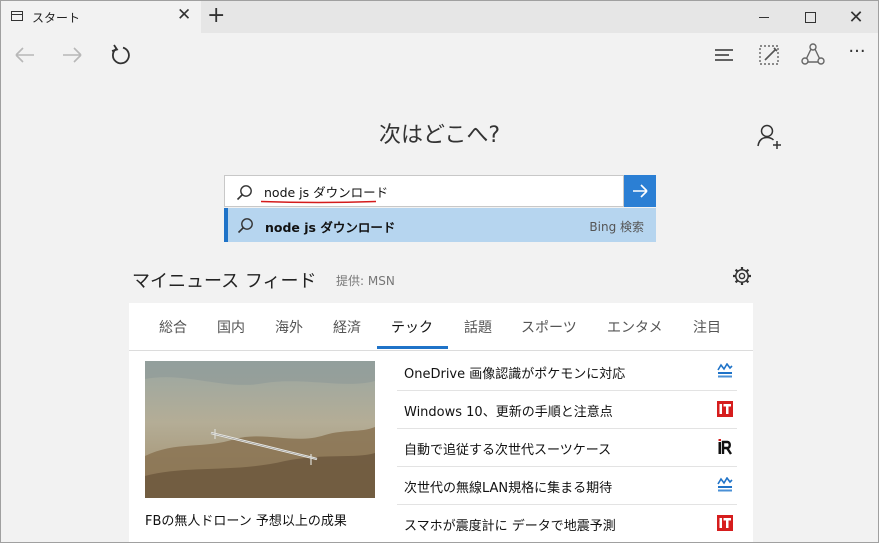 The width and height of the screenshot is (879, 543). What do you see at coordinates (725, 447) in the screenshot?
I see `ir-logo-icon` at bounding box center [725, 447].